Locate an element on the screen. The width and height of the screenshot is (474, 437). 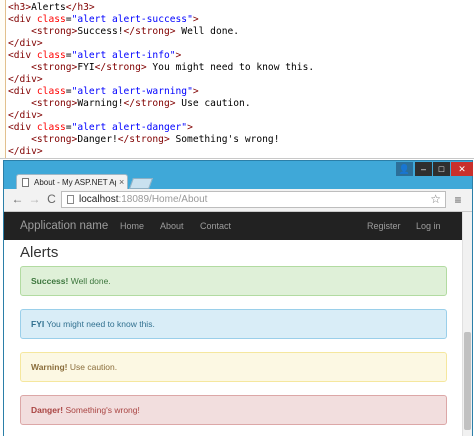
tab-title: About - My ASP.NET App is located at coordinates (75, 182).